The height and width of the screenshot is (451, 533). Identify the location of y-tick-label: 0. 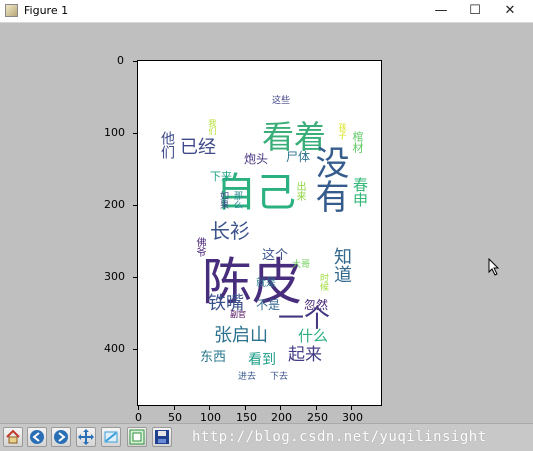
(120, 60).